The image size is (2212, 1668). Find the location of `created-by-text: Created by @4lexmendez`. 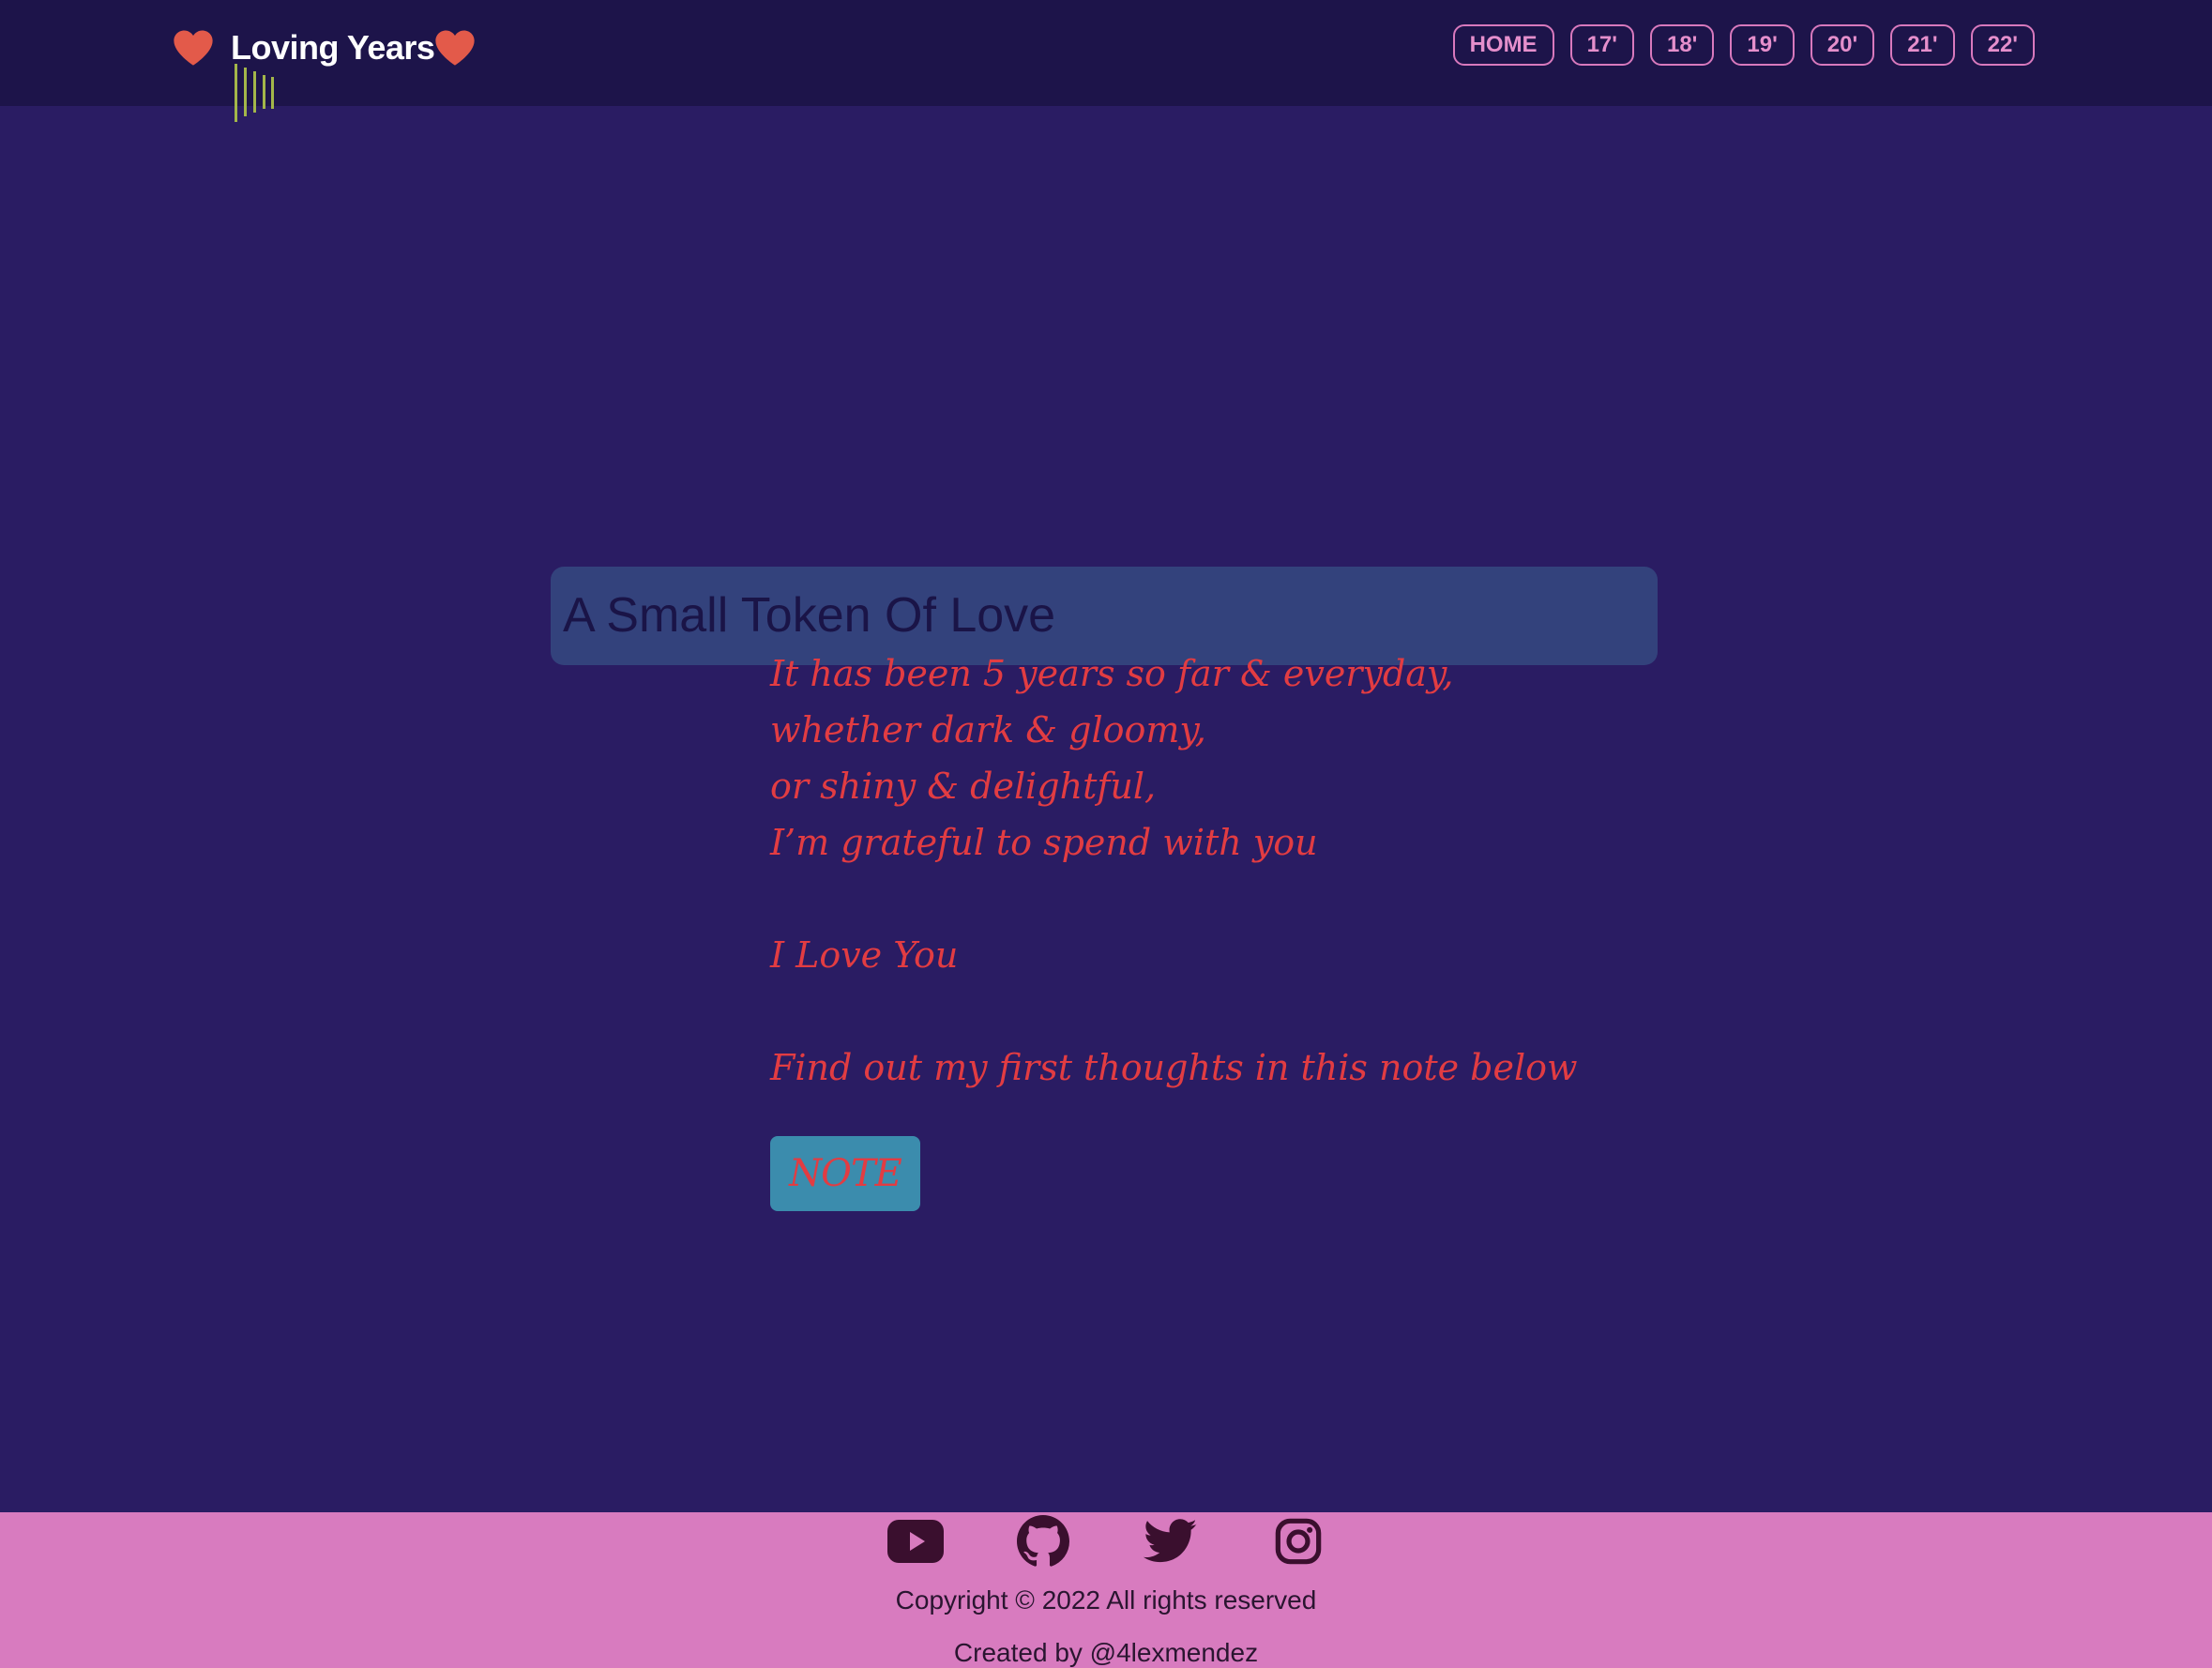

created-by-text: Created by @4lexmendez is located at coordinates (1106, 1652).